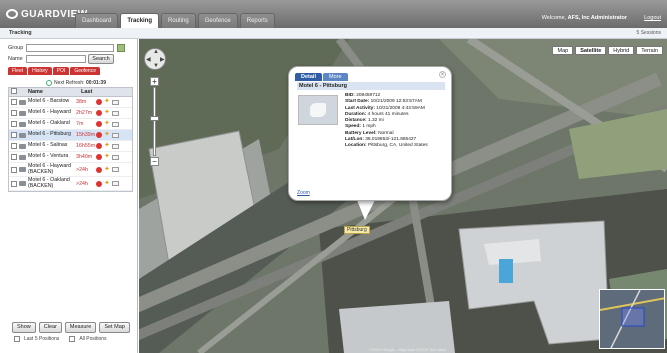 The width and height of the screenshot is (667, 353). What do you see at coordinates (93, 339) in the screenshot?
I see `all-positions-label: All Positions` at bounding box center [93, 339].